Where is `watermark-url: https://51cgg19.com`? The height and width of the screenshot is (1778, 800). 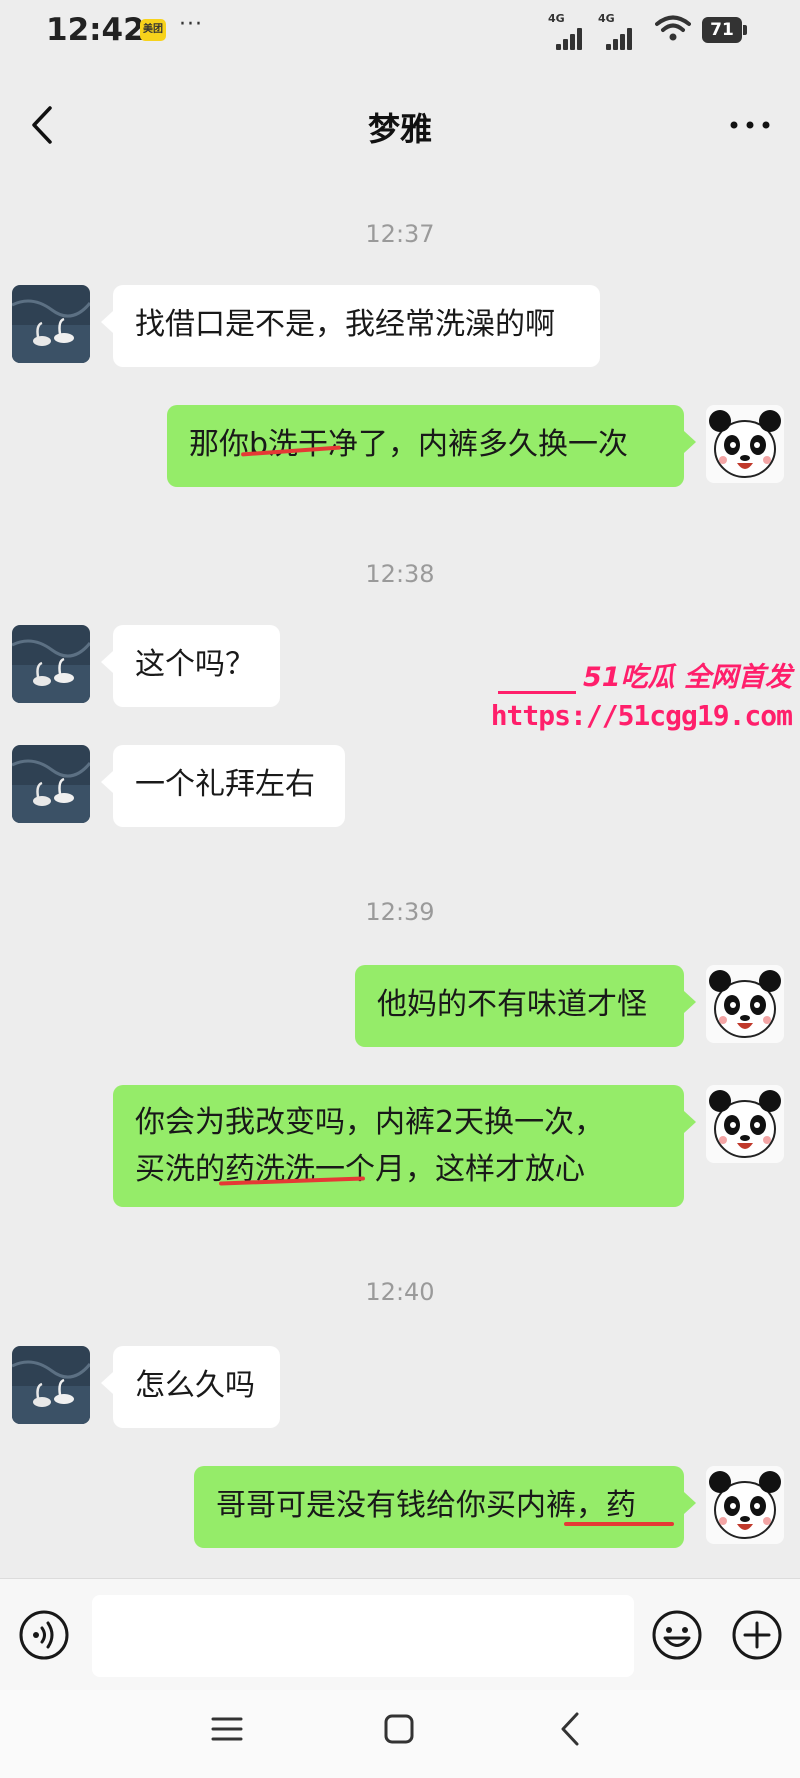
watermark-url: https://51cgg19.com is located at coordinates (641, 715).